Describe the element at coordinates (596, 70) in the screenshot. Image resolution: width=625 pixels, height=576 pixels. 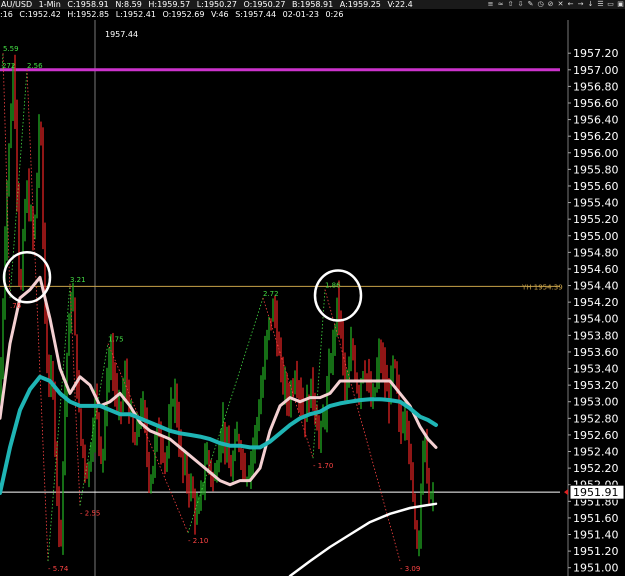
I see `price-tick-label: 1957.00` at that location.